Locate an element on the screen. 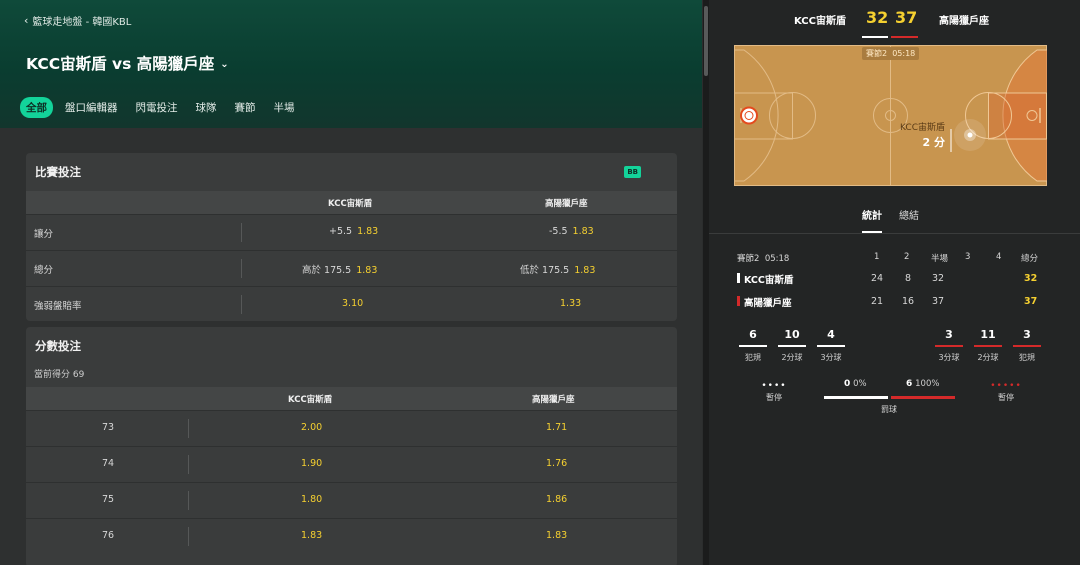 This screenshot has height=565, width=1080. table-row: 74 1.90 1.76 is located at coordinates (351, 464).